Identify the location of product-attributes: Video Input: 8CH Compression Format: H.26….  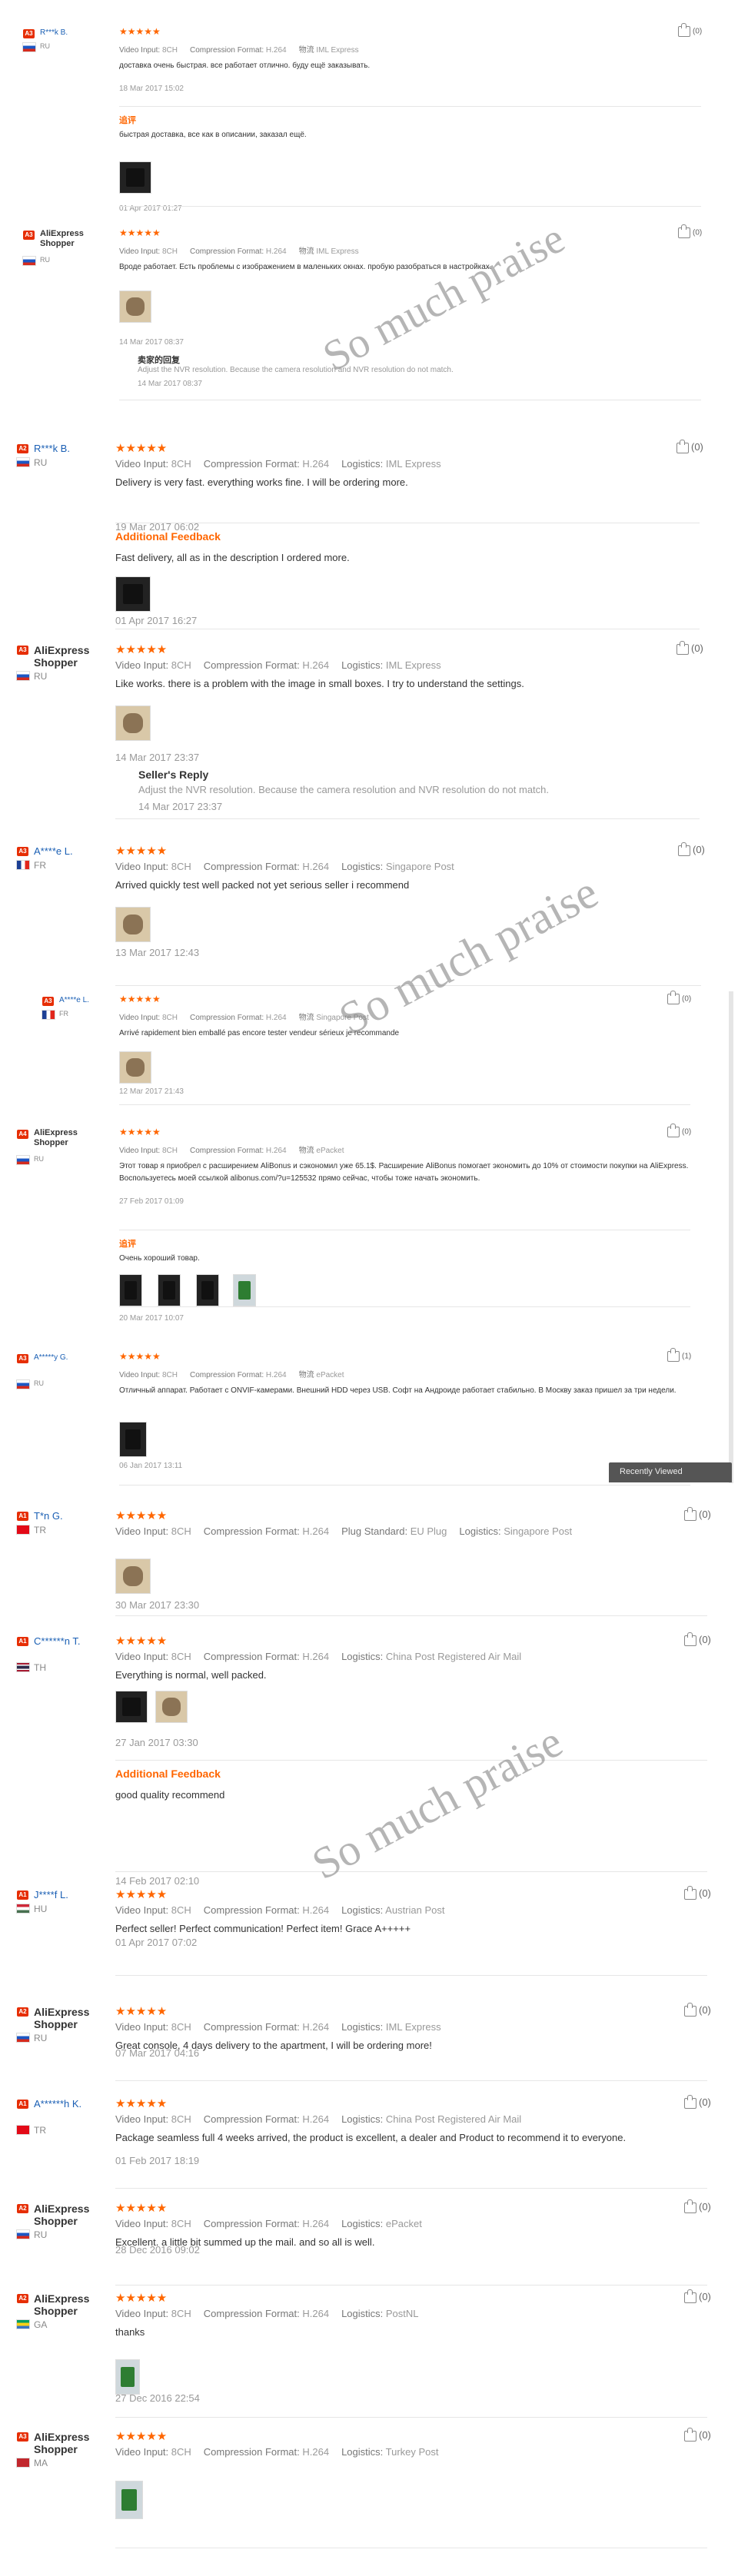
(286, 1910).